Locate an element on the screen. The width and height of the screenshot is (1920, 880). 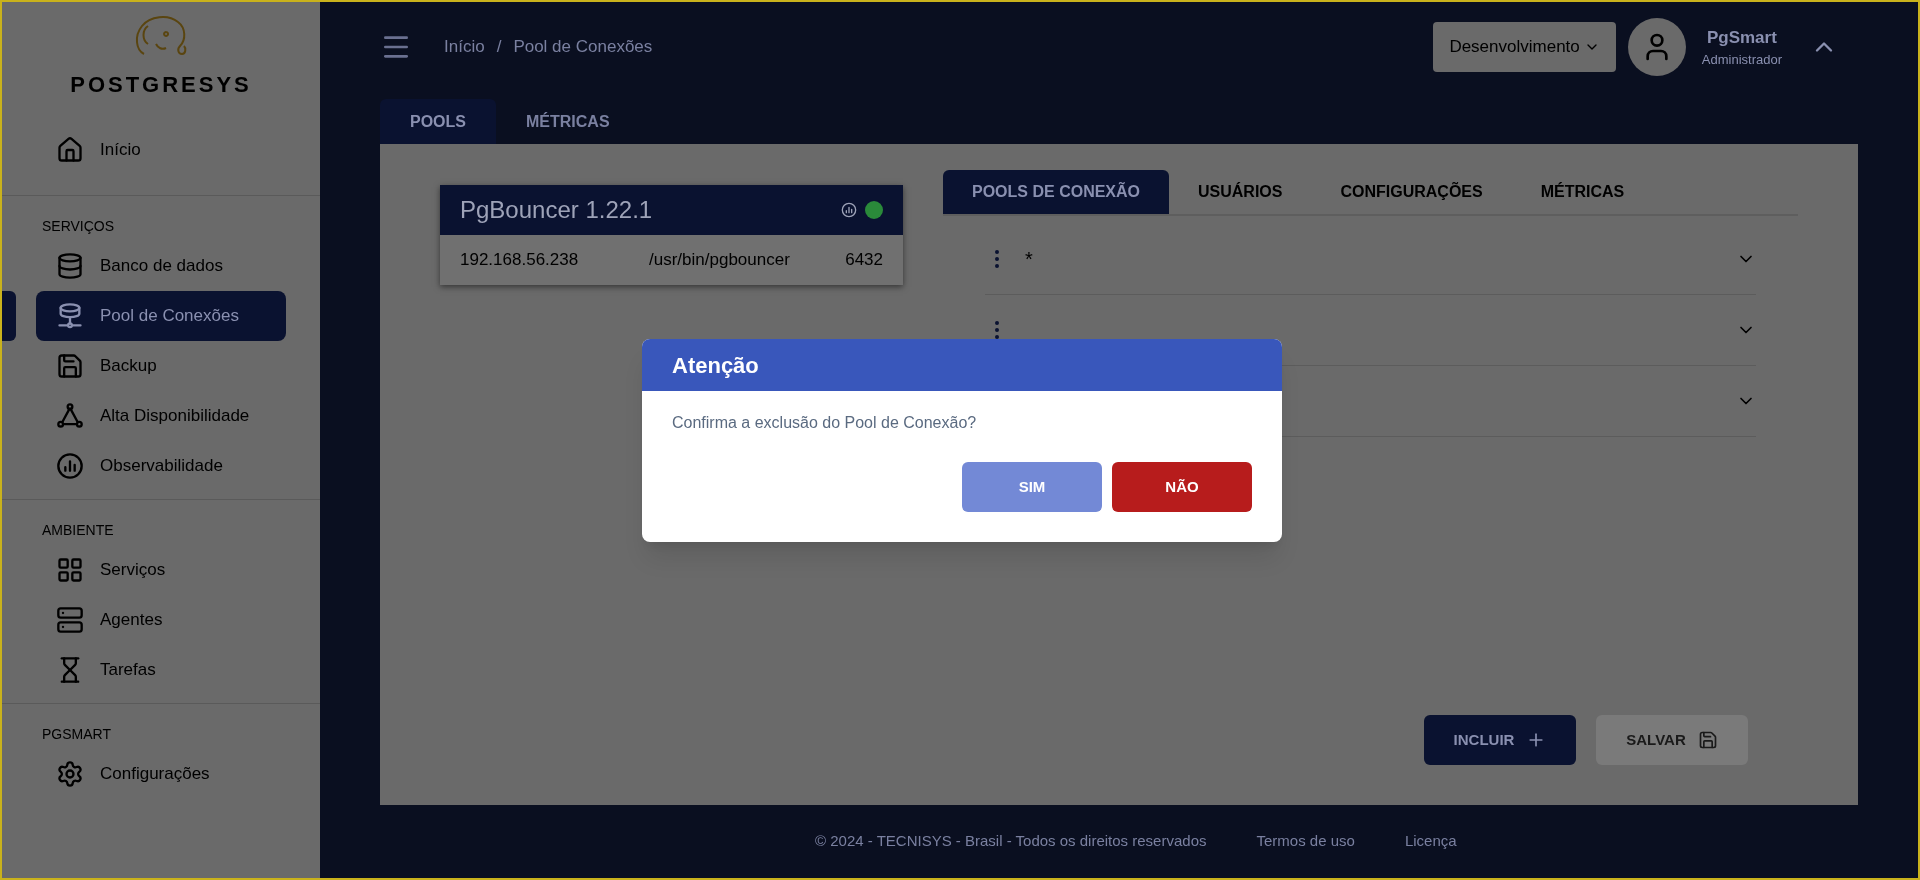
breadcrumb-link: Início is located at coordinates (464, 47).